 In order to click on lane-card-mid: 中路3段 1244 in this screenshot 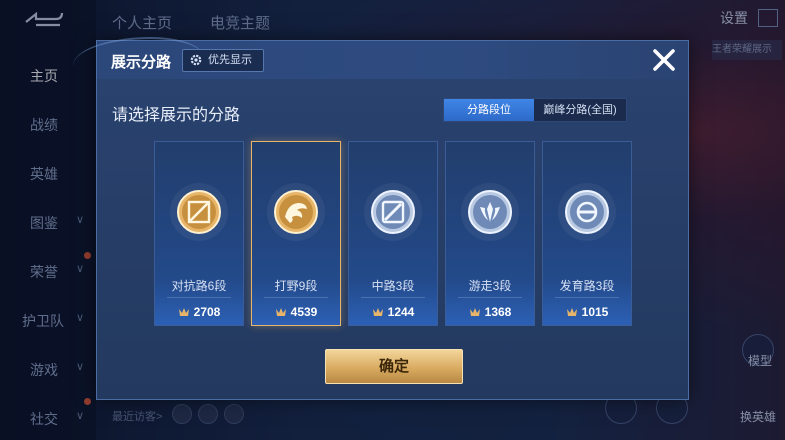, I will do `click(393, 233)`.